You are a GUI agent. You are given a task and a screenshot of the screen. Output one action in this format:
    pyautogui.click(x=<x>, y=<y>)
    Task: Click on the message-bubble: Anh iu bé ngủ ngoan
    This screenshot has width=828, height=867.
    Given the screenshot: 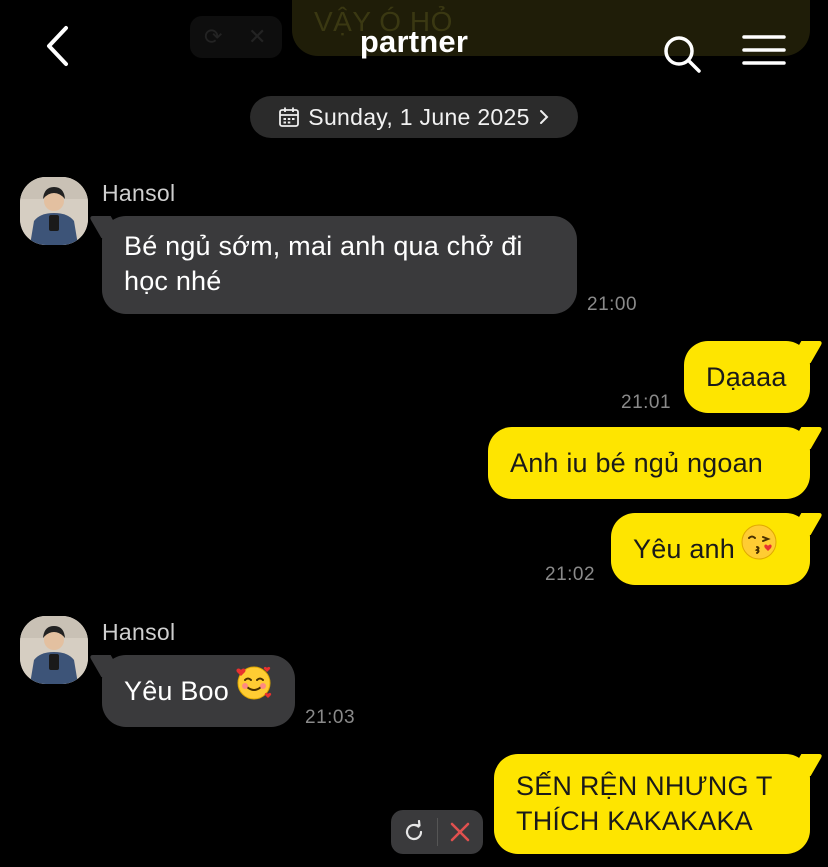 What is the action you would take?
    pyautogui.click(x=649, y=463)
    